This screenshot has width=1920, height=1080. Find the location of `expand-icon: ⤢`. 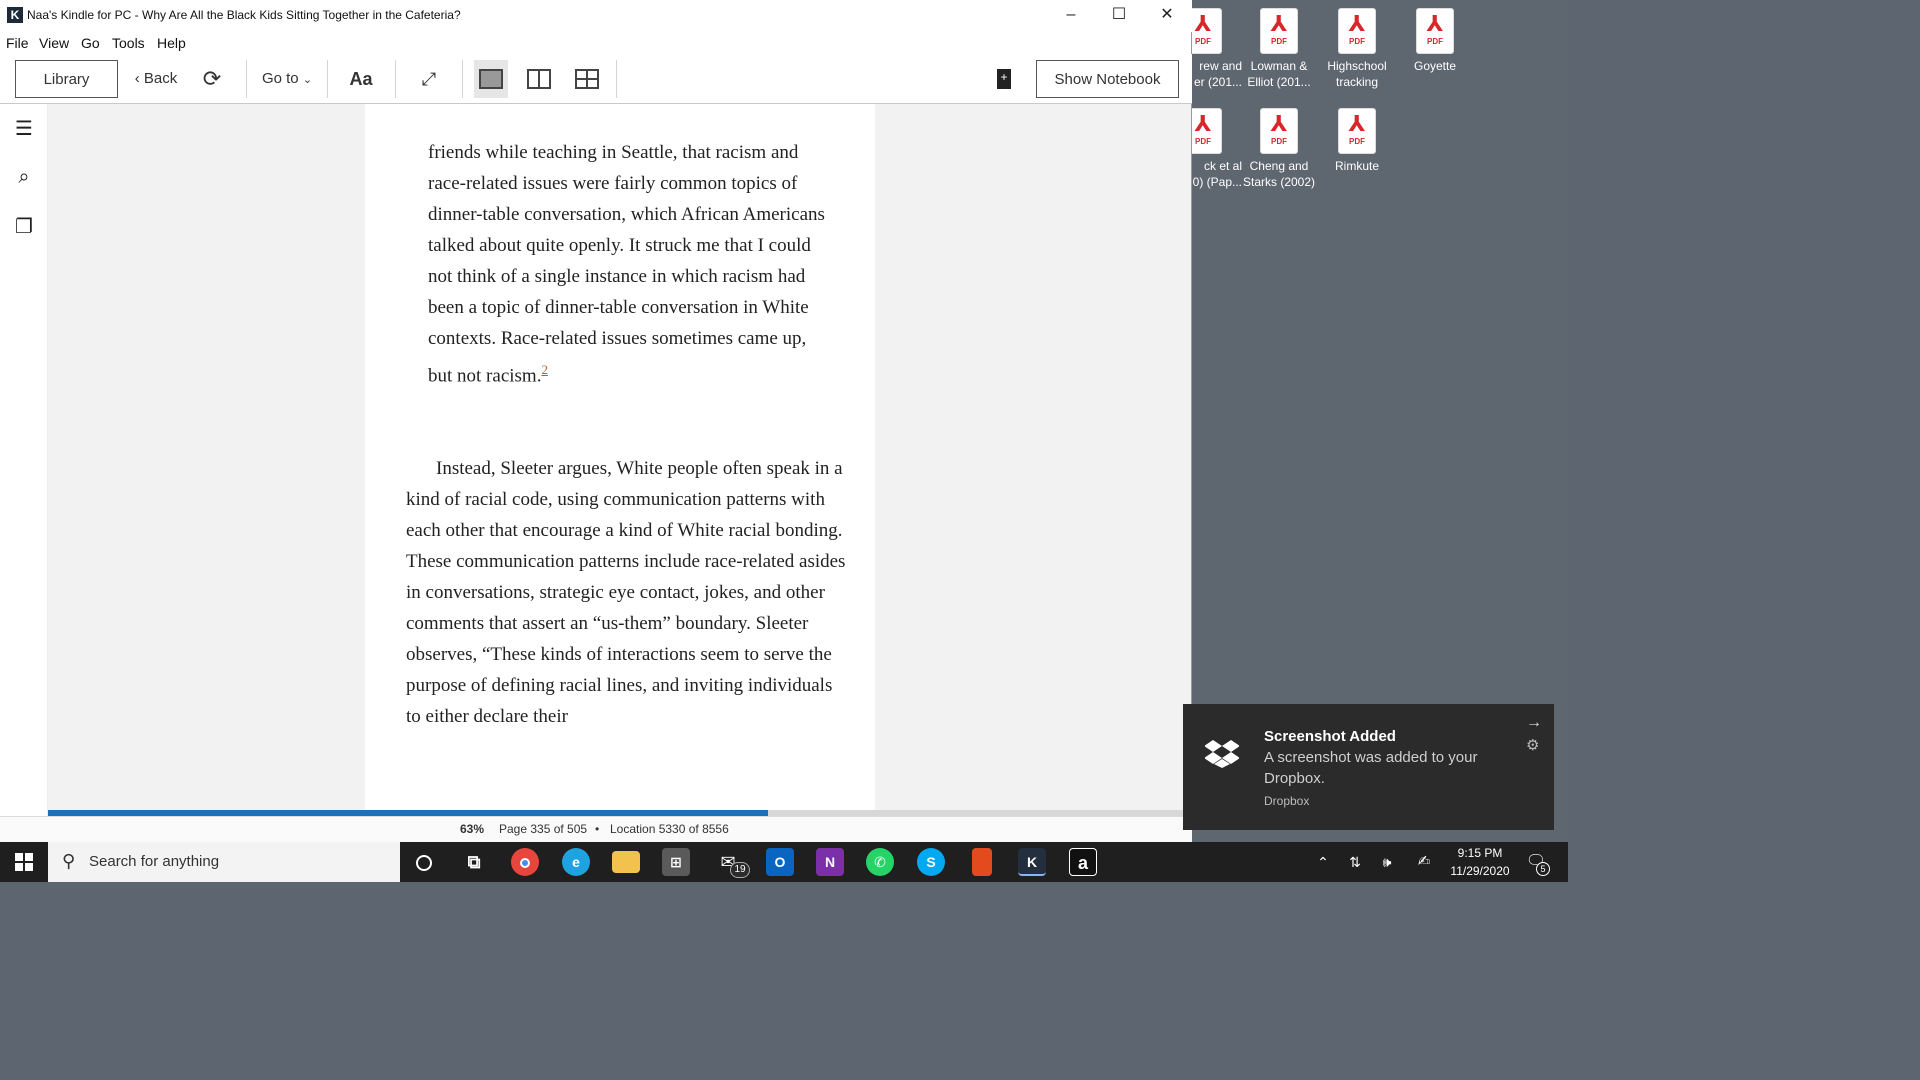

expand-icon: ⤢ is located at coordinates (429, 79).